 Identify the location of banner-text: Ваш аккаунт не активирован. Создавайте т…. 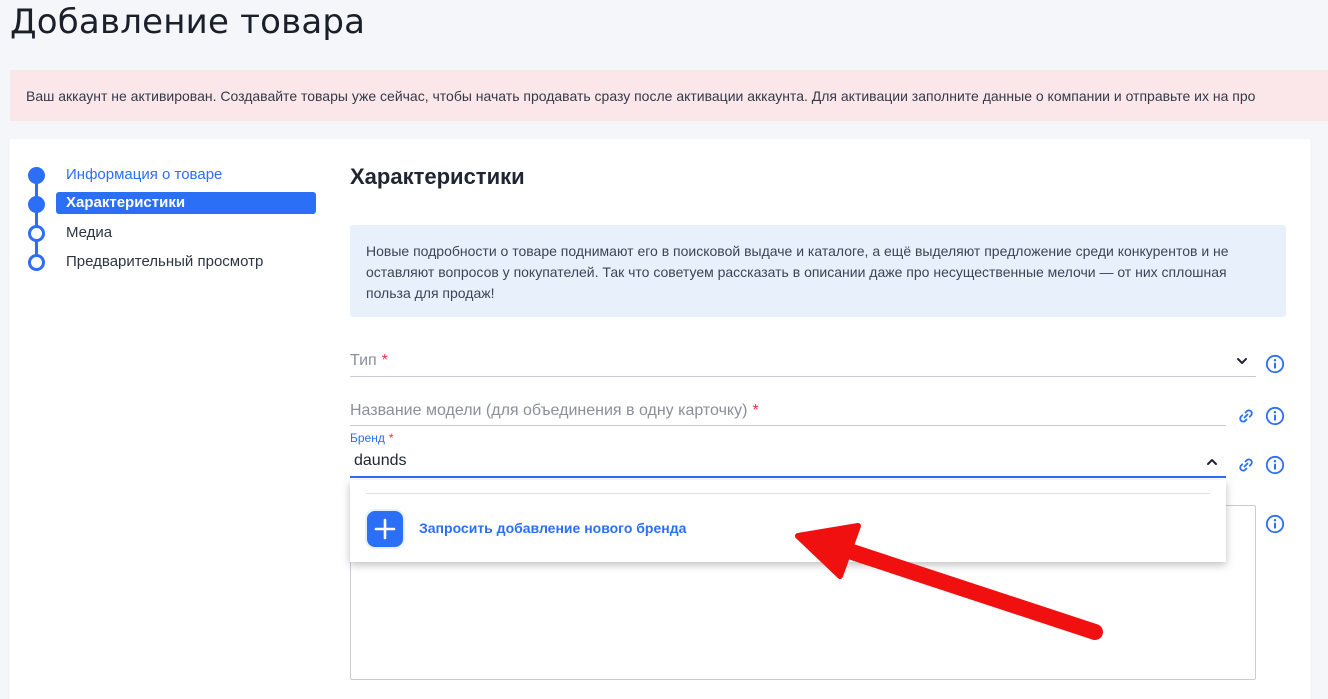
(641, 95).